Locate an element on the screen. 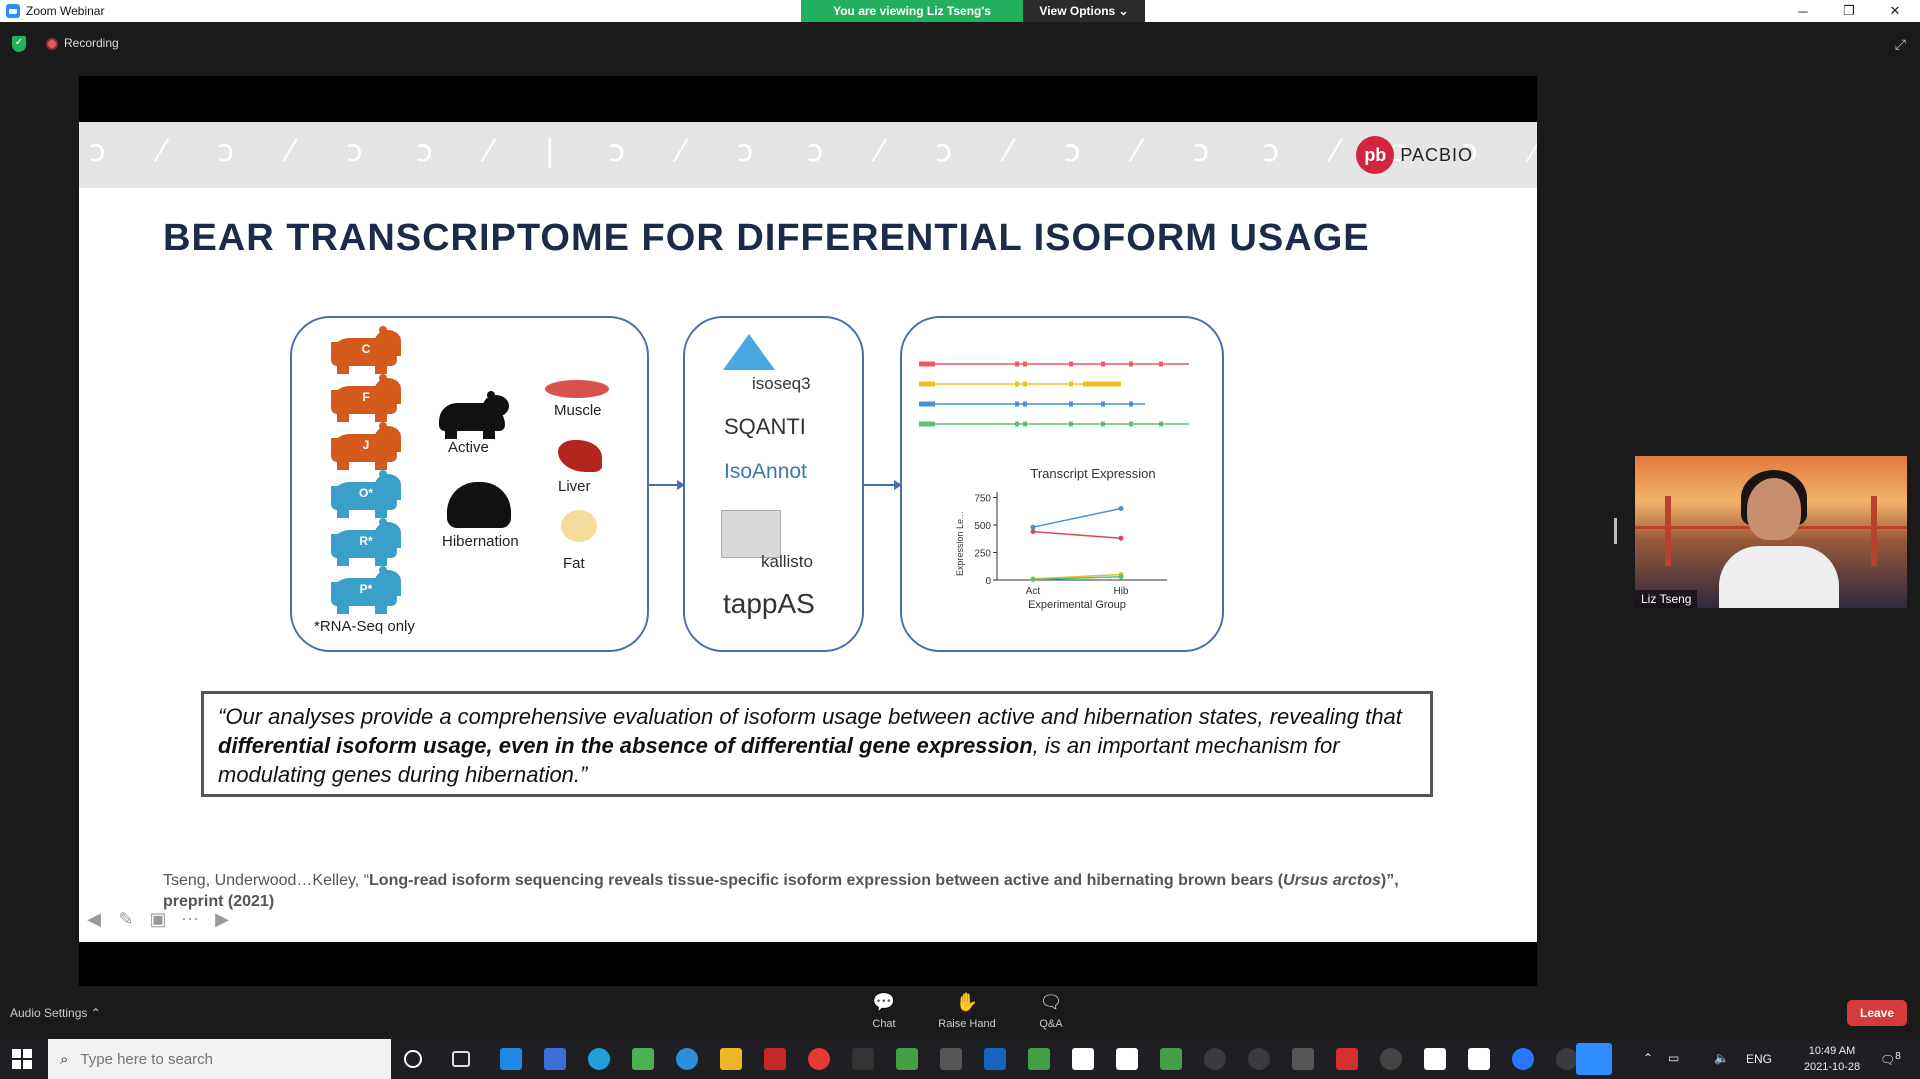 The height and width of the screenshot is (1079, 1920). app-icon-white is located at coordinates (1435, 1059).